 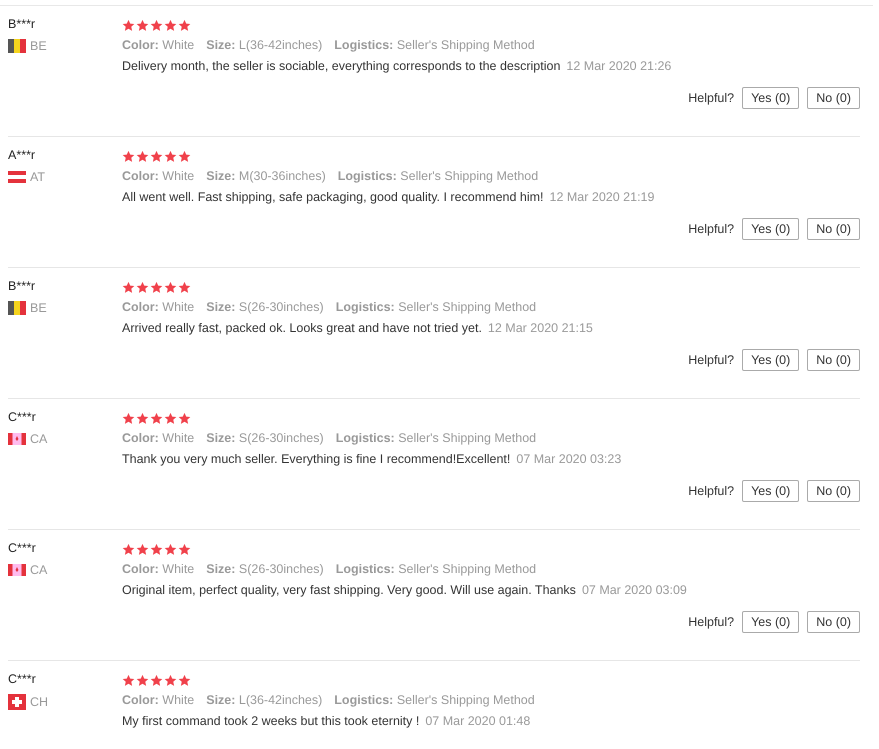 I want to click on review-date: 12 Mar 2020 21:26, so click(x=619, y=66).